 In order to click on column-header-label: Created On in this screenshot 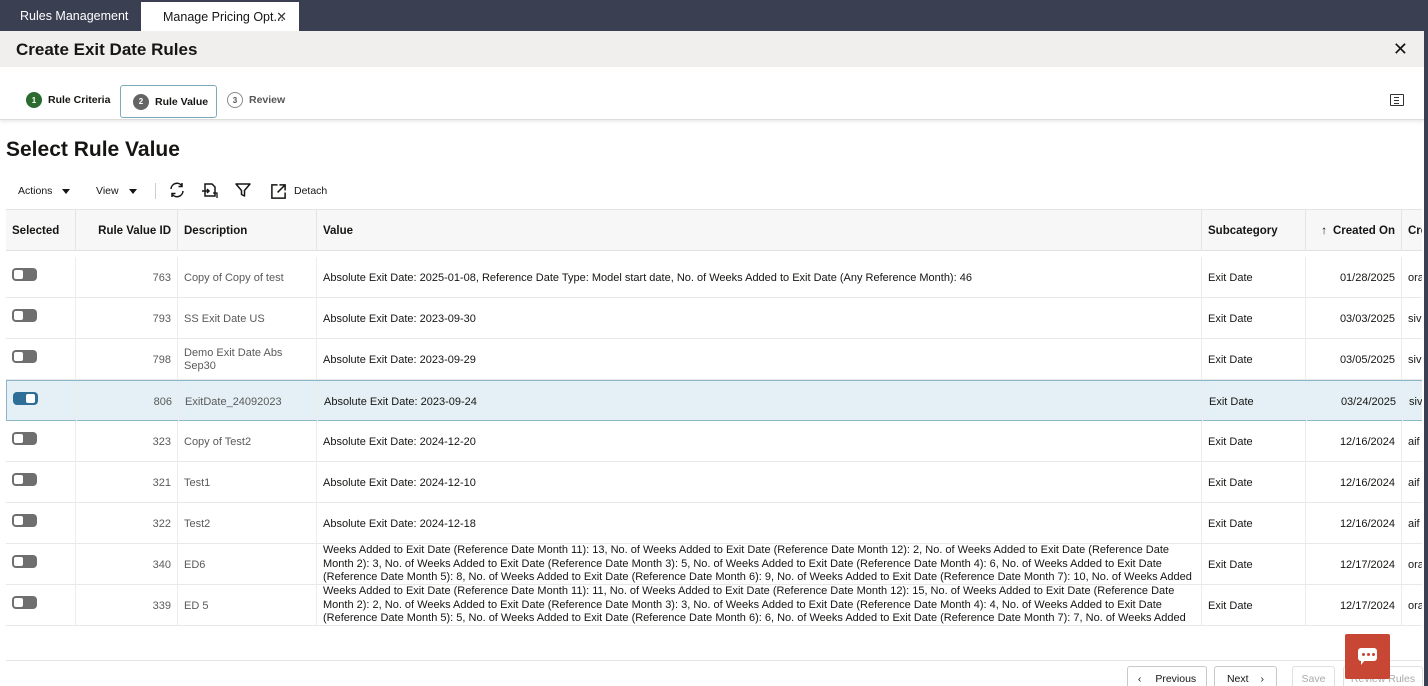, I will do `click(1364, 230)`.